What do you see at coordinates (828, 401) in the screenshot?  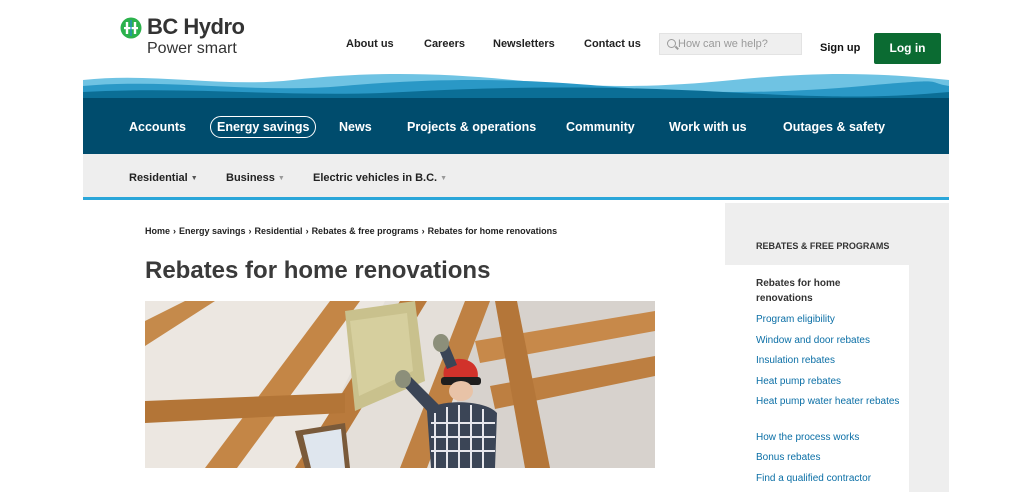 I see `side-nav-link-heat-pump-water-heater: Heat pump water heater rebates` at bounding box center [828, 401].